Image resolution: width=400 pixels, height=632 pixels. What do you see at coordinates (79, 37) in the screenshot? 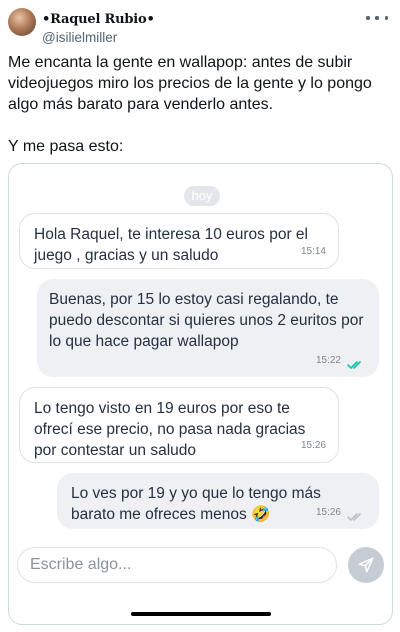
I see `user-handle: @isilielmiller` at bounding box center [79, 37].